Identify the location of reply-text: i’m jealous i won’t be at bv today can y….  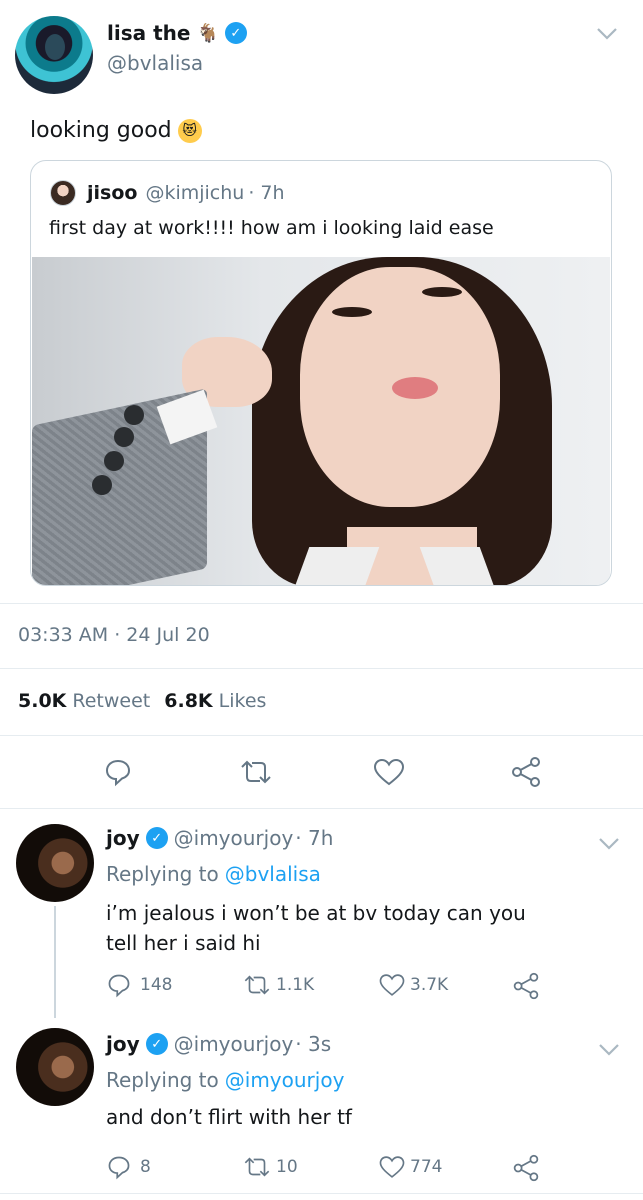
(316, 928).